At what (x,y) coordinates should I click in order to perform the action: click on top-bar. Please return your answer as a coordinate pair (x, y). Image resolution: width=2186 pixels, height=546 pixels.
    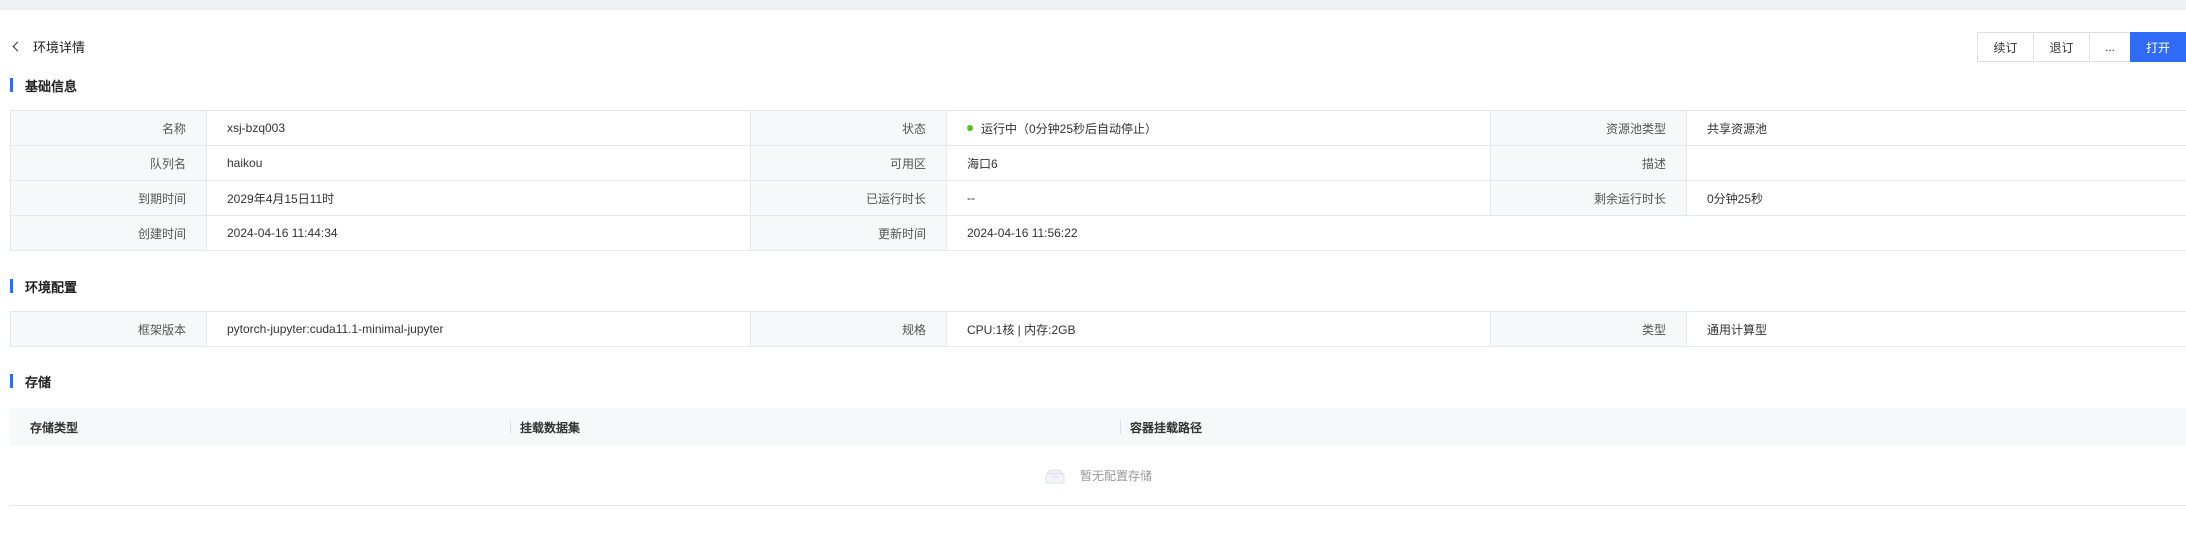
    Looking at the image, I should click on (1093, 5).